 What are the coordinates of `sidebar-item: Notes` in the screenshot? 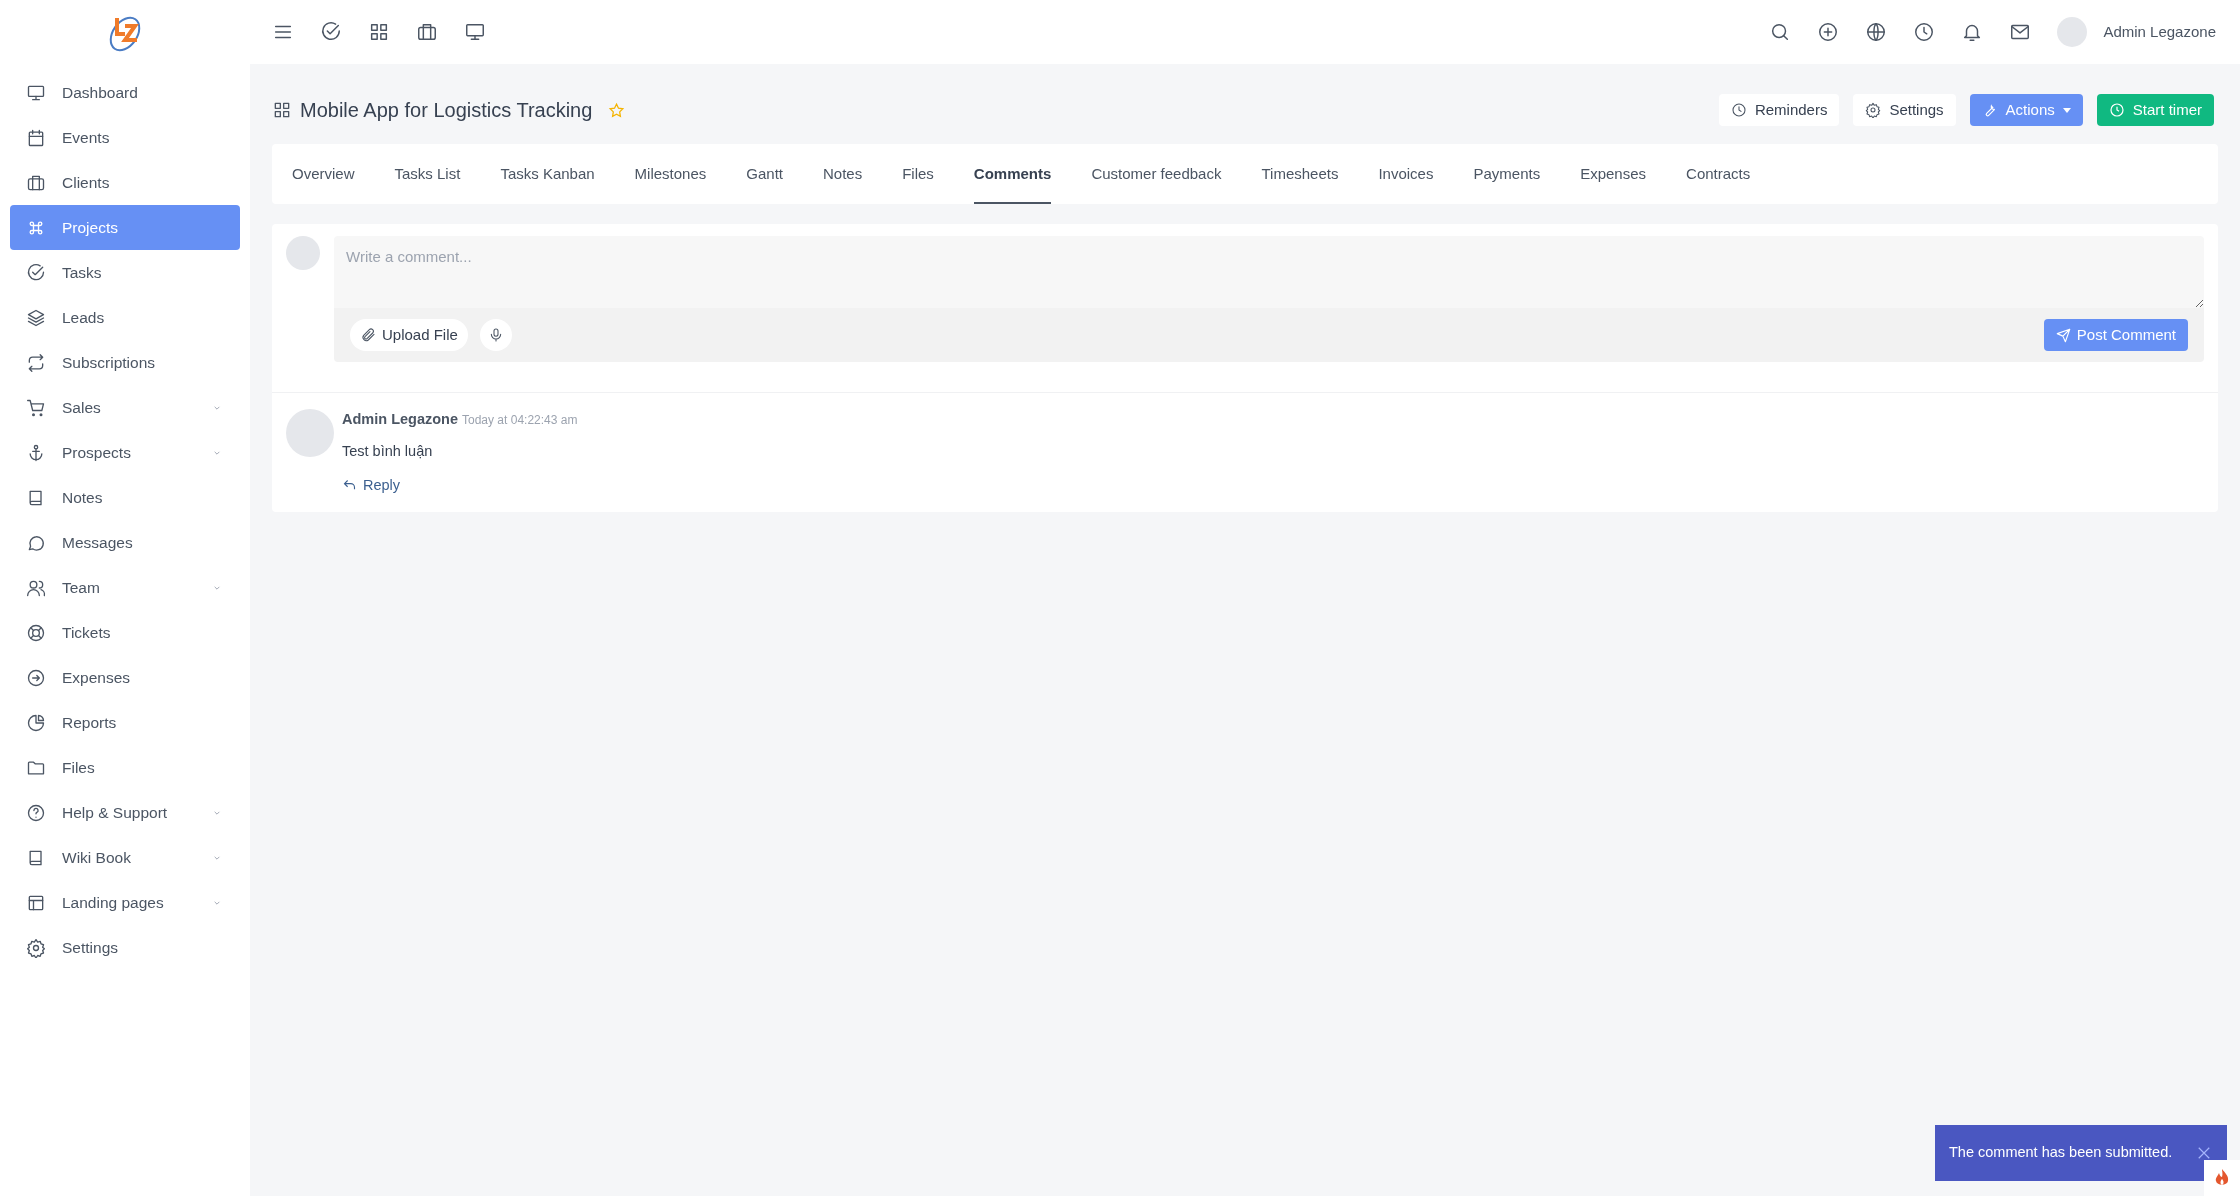 It's located at (125, 497).